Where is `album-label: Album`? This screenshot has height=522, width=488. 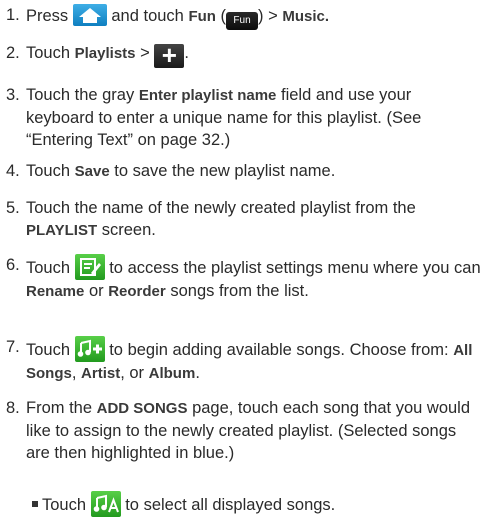 album-label: Album is located at coordinates (172, 373).